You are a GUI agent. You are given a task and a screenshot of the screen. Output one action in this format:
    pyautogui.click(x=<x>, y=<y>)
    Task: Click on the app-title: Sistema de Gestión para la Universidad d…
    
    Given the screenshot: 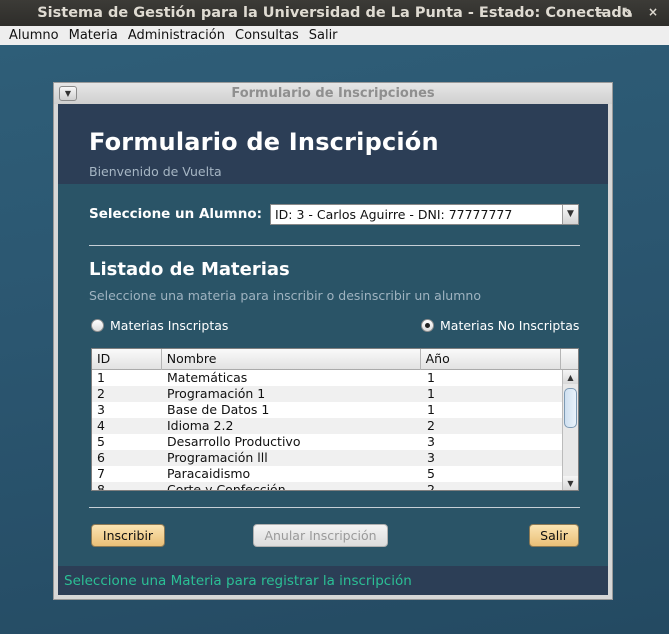 What is the action you would take?
    pyautogui.click(x=334, y=13)
    